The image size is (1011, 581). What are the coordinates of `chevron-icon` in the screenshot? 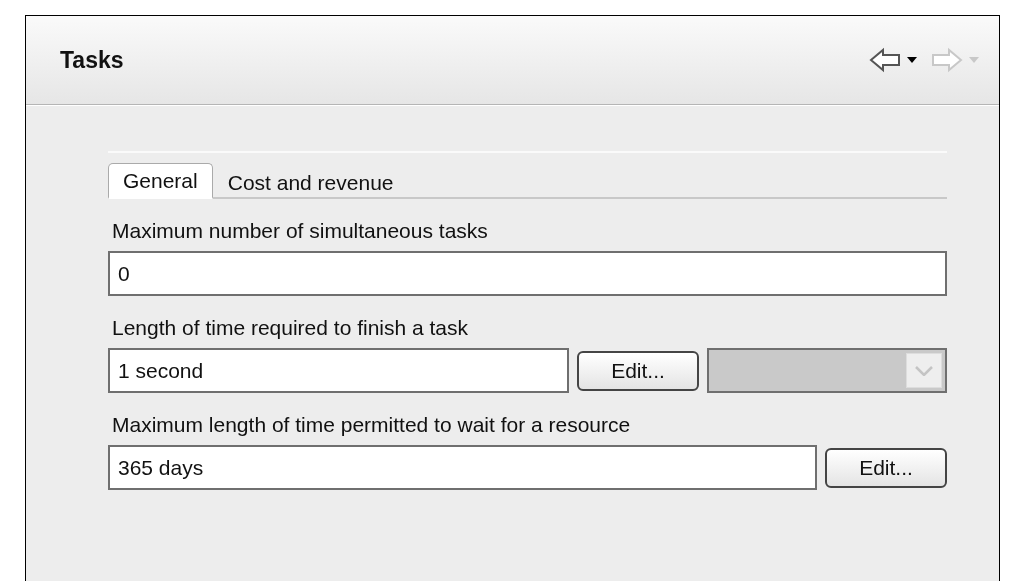 It's located at (924, 370).